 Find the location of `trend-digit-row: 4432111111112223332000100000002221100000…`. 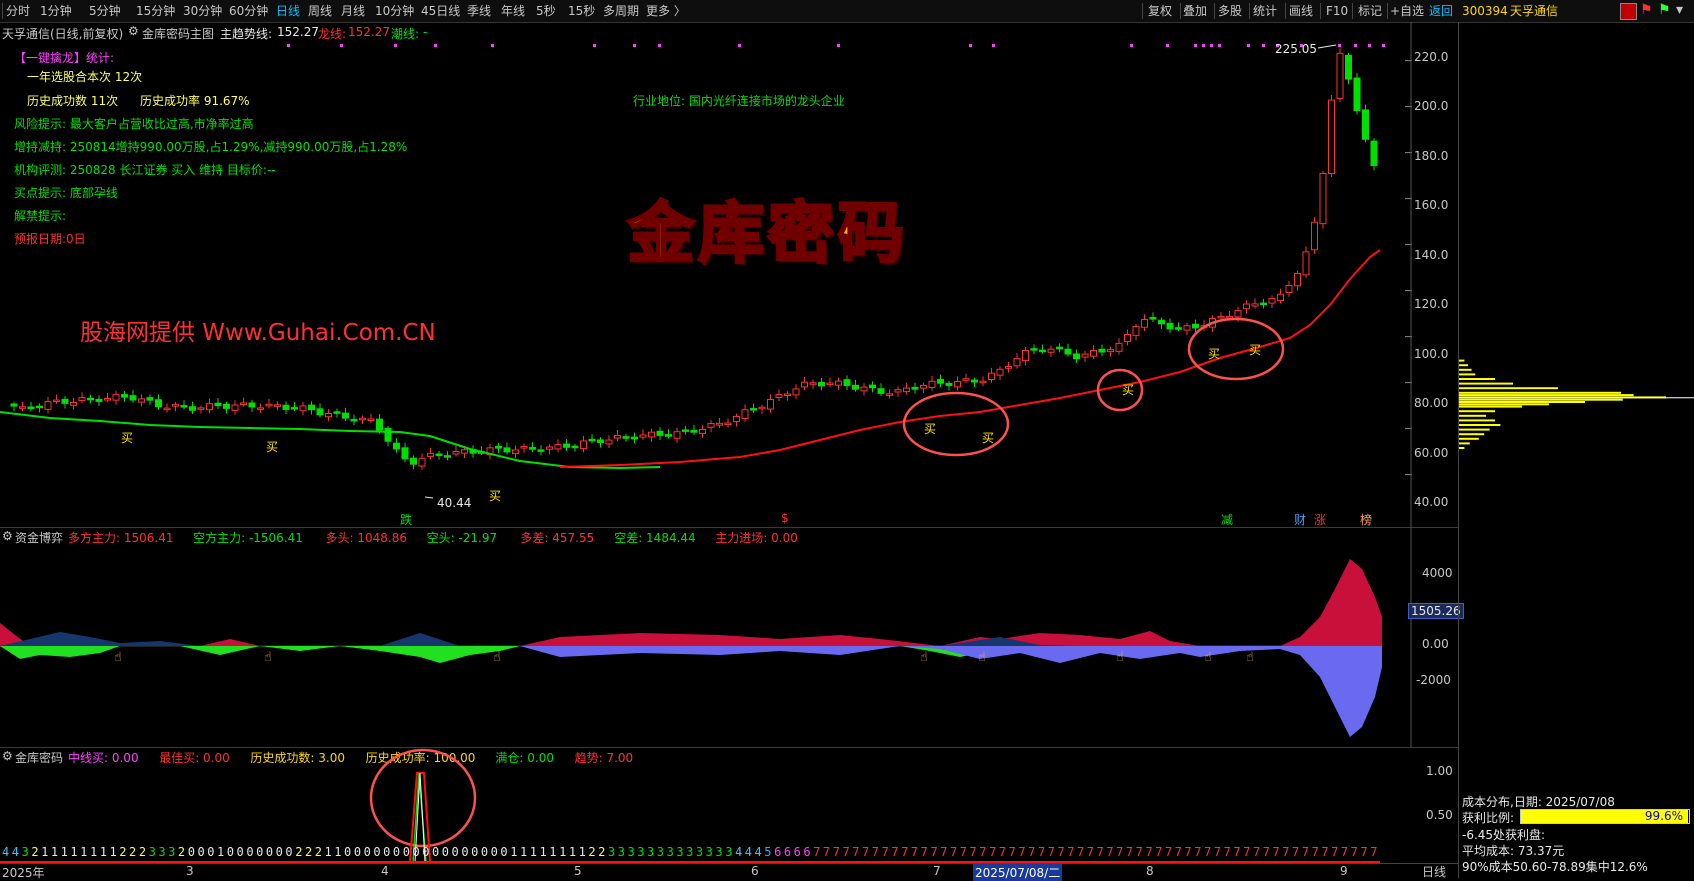

trend-digit-row: 4432111111112223332000100000002221100000… is located at coordinates (702, 852).